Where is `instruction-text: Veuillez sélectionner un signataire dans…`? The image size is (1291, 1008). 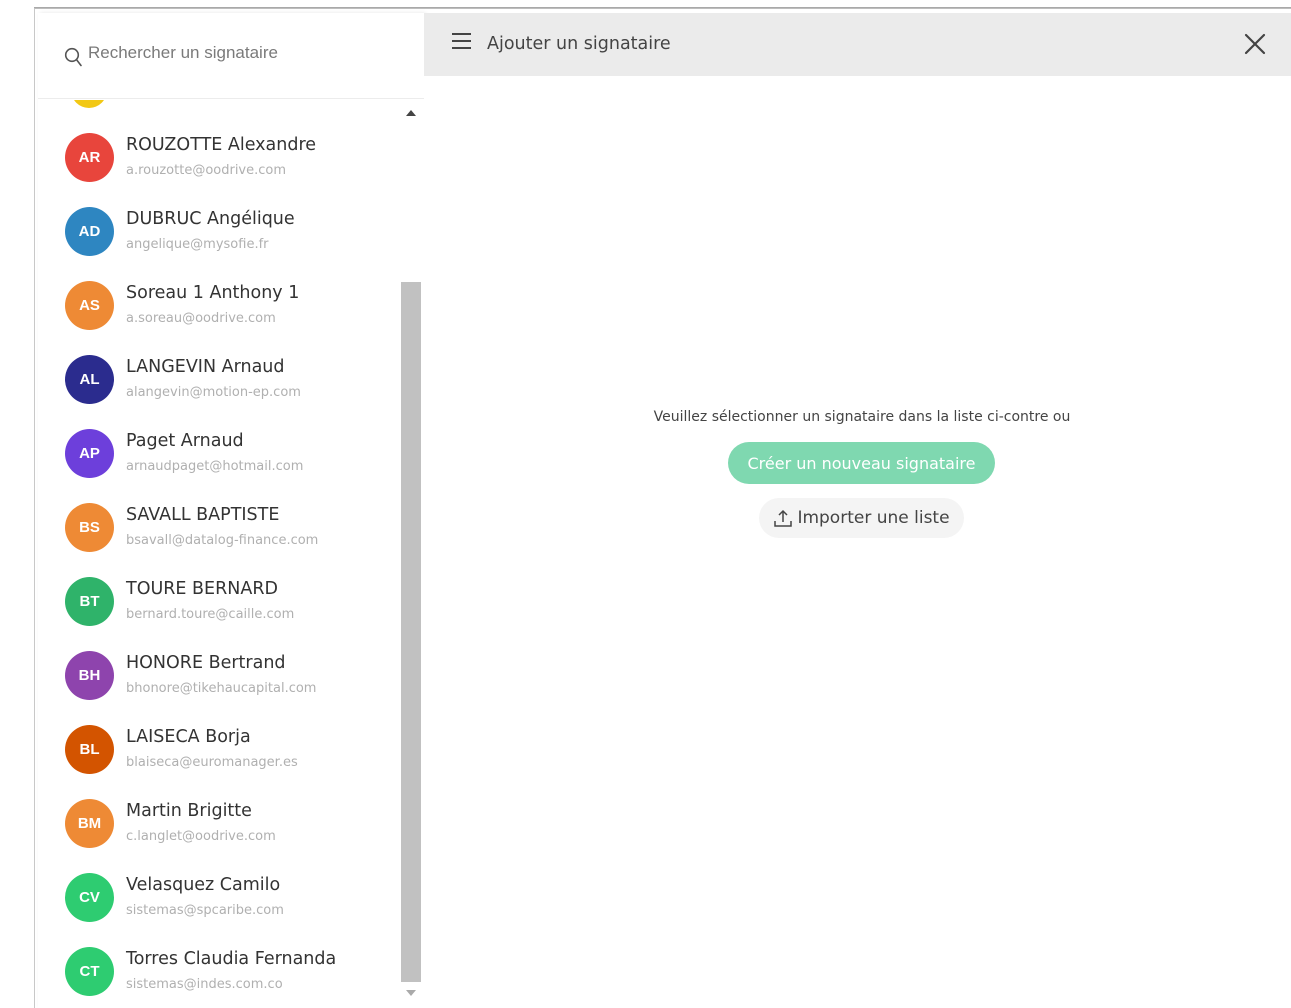 instruction-text: Veuillez sélectionner un signataire dans… is located at coordinates (862, 417).